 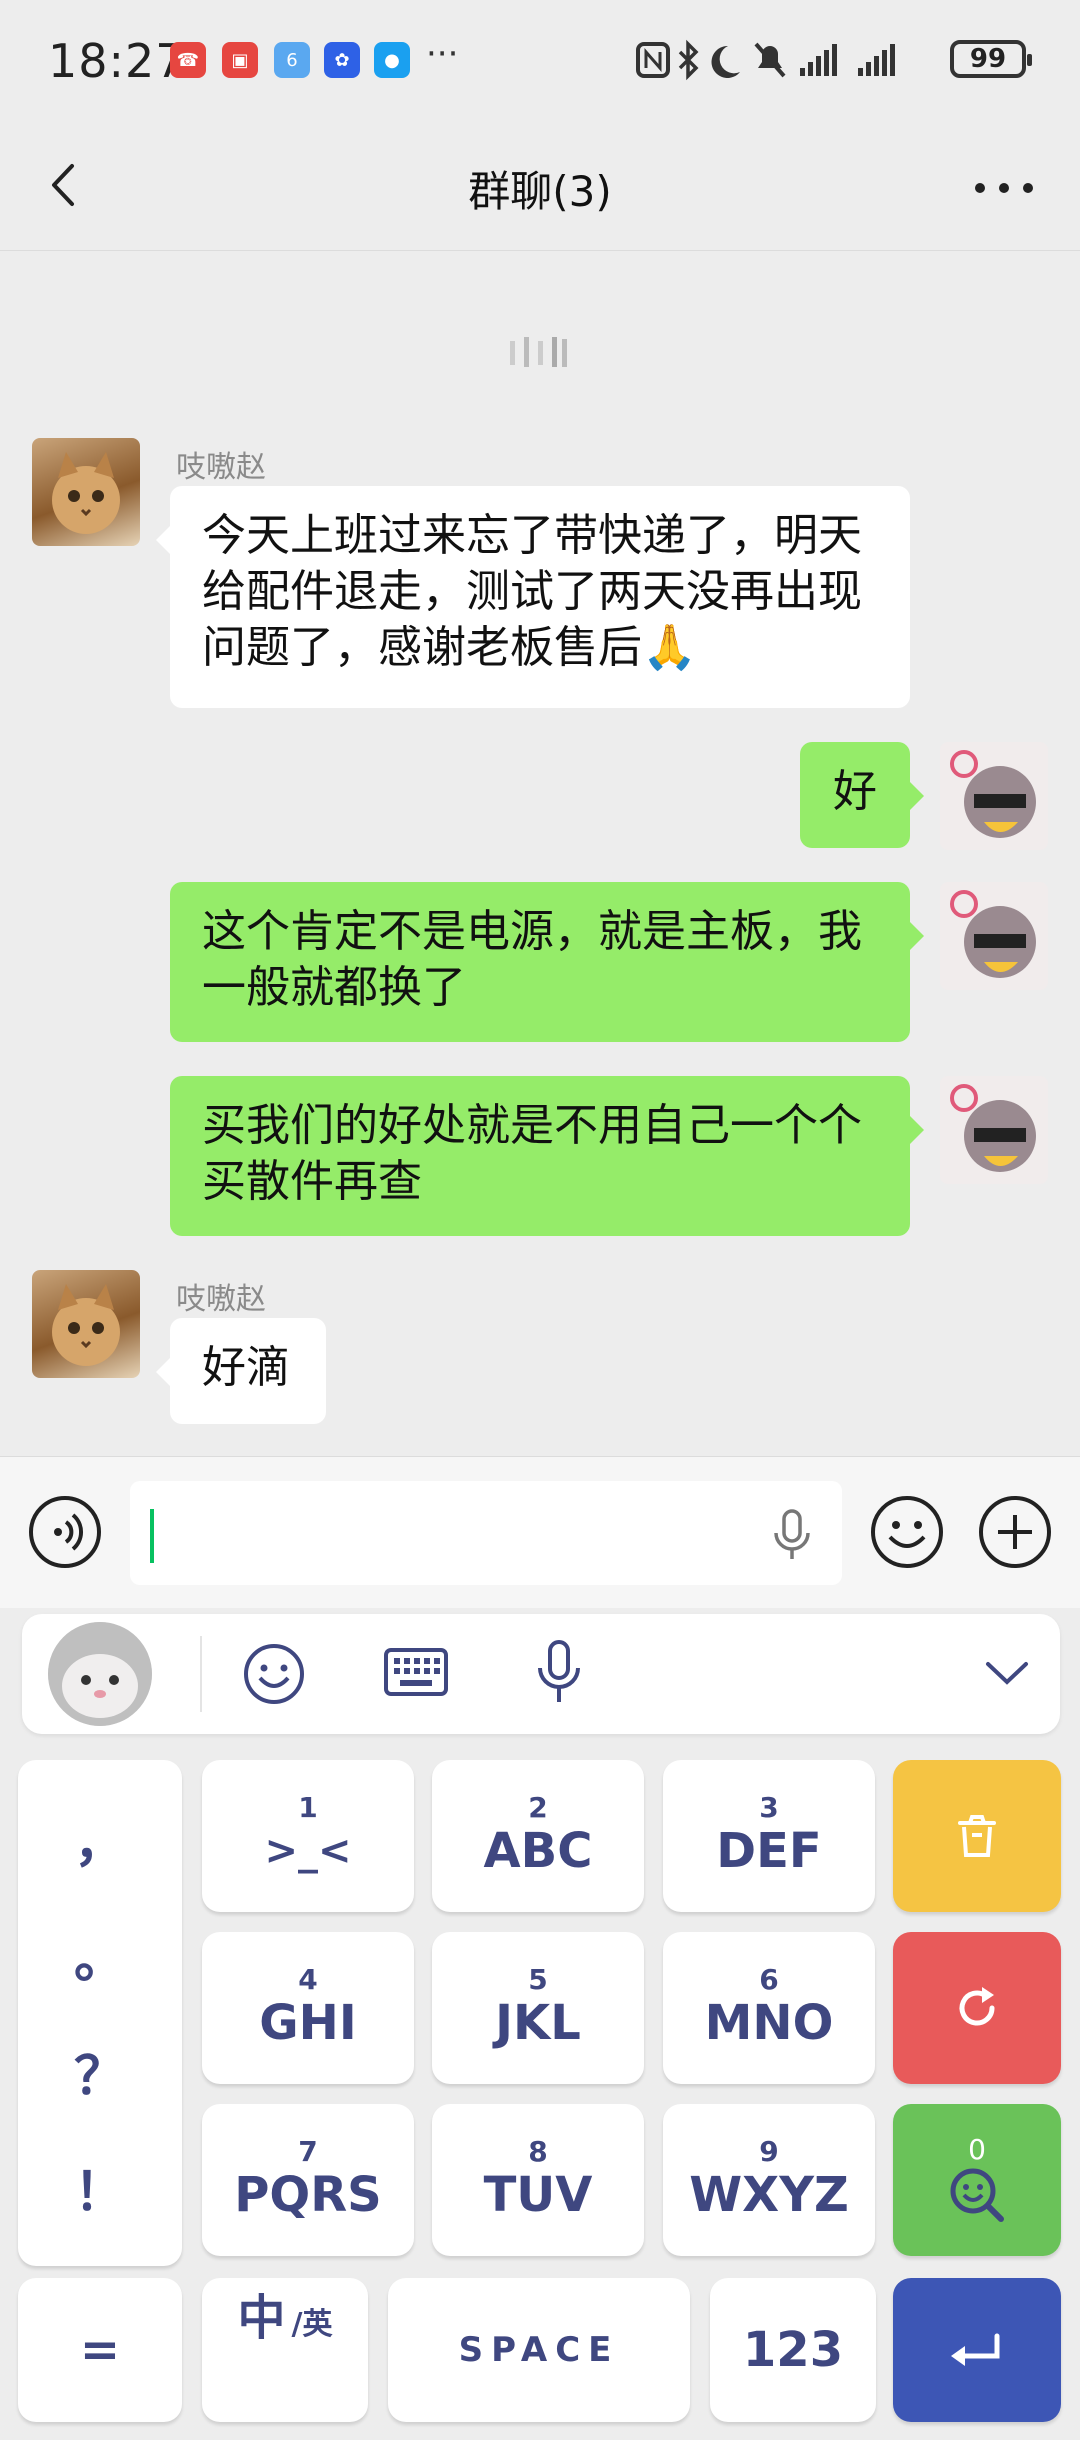 What do you see at coordinates (769, 2180) in the screenshot?
I see `key-9: 9 WXYZ` at bounding box center [769, 2180].